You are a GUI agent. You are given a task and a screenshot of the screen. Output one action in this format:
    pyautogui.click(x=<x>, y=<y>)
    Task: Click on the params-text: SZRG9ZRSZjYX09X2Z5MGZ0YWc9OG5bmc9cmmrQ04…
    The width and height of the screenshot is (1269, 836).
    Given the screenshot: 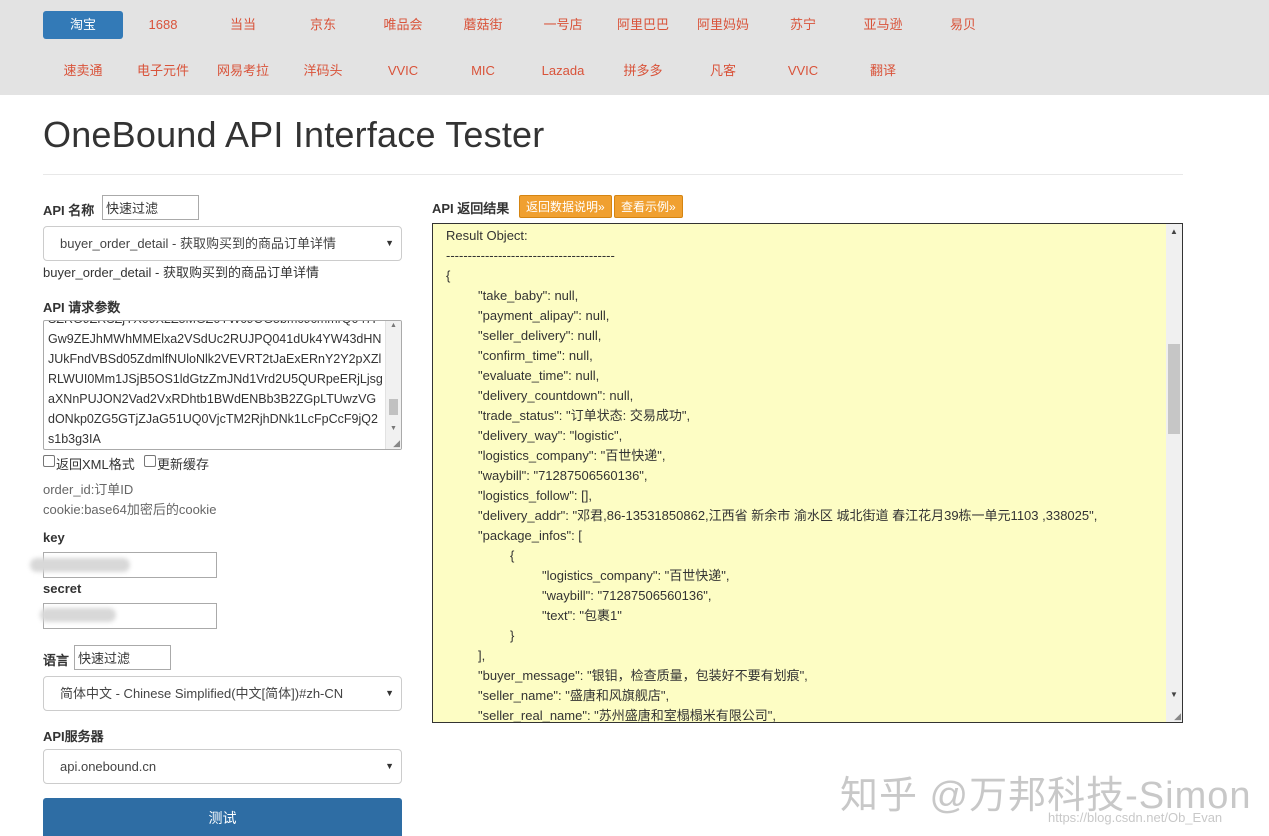 What is the action you would take?
    pyautogui.click(x=215, y=383)
    